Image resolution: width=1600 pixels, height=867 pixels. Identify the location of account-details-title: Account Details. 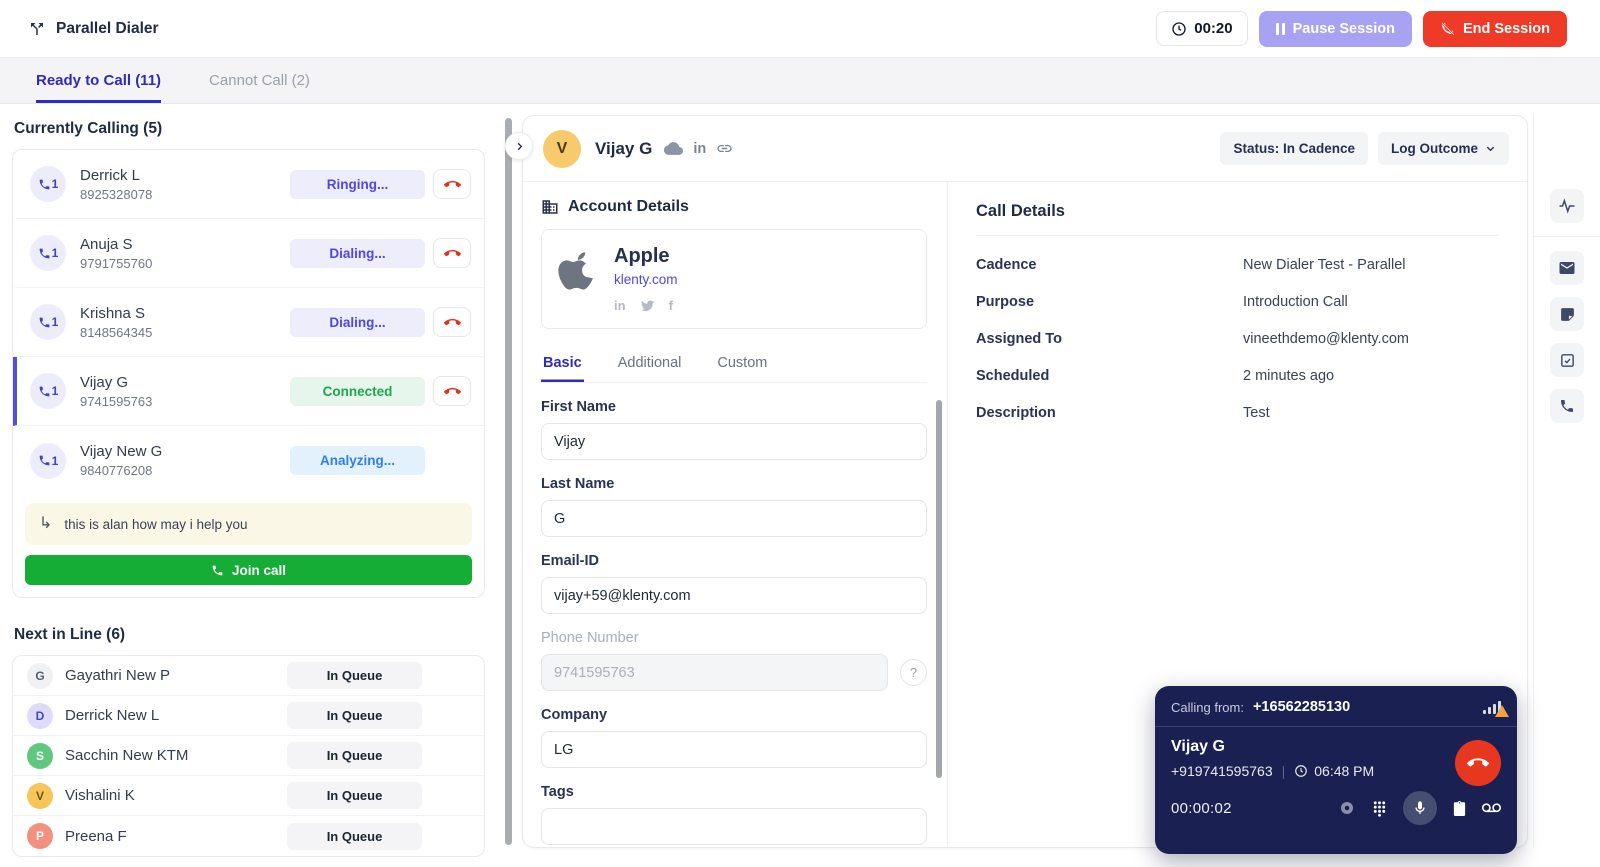
(628, 206).